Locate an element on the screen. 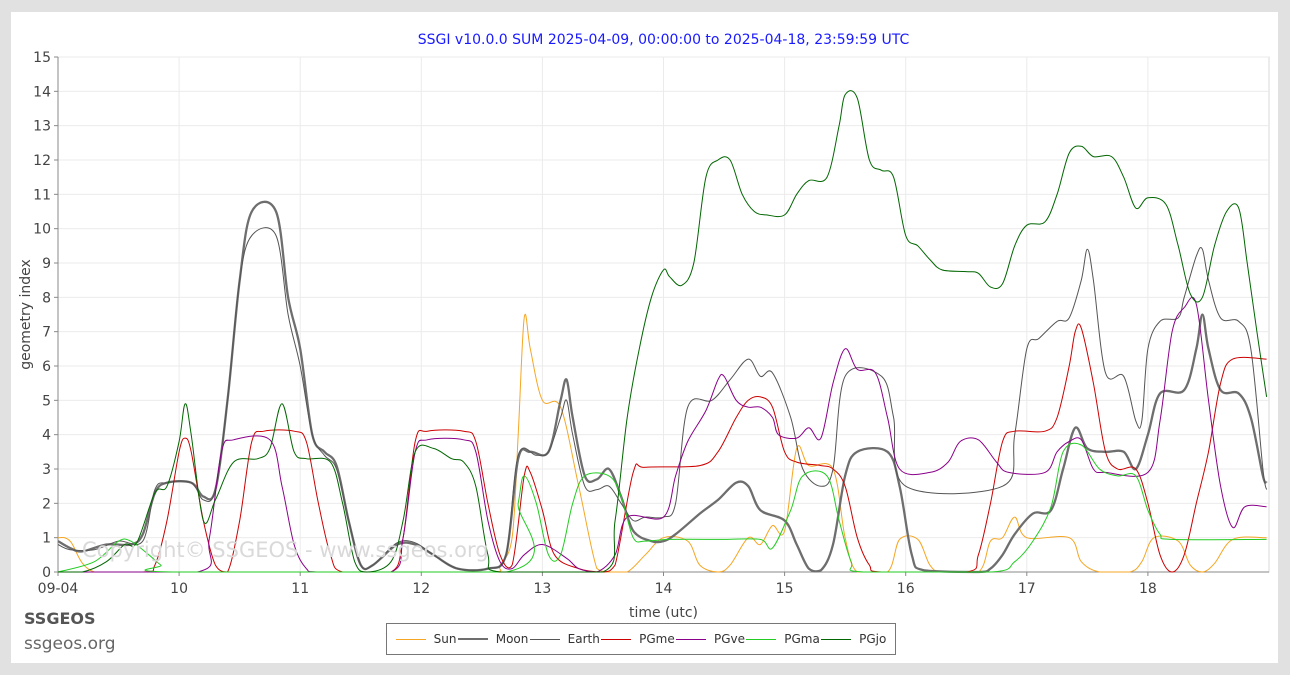 The image size is (1290, 675). brand-name: SSGEOS is located at coordinates (60, 618).